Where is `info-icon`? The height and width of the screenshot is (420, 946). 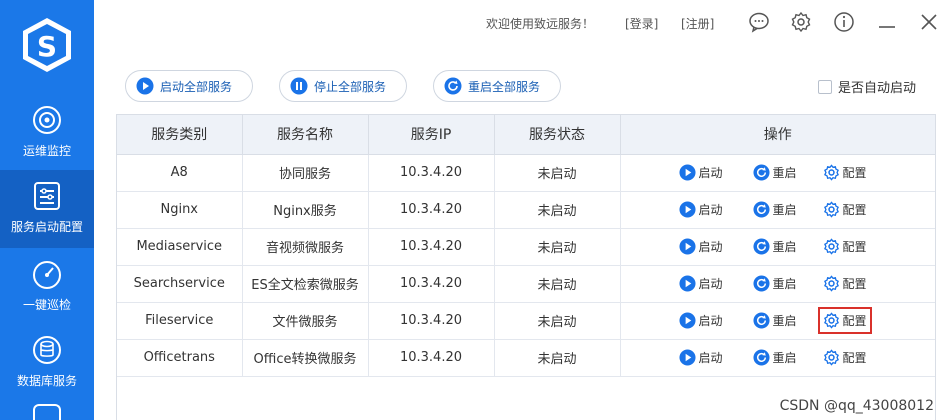
info-icon is located at coordinates (844, 22).